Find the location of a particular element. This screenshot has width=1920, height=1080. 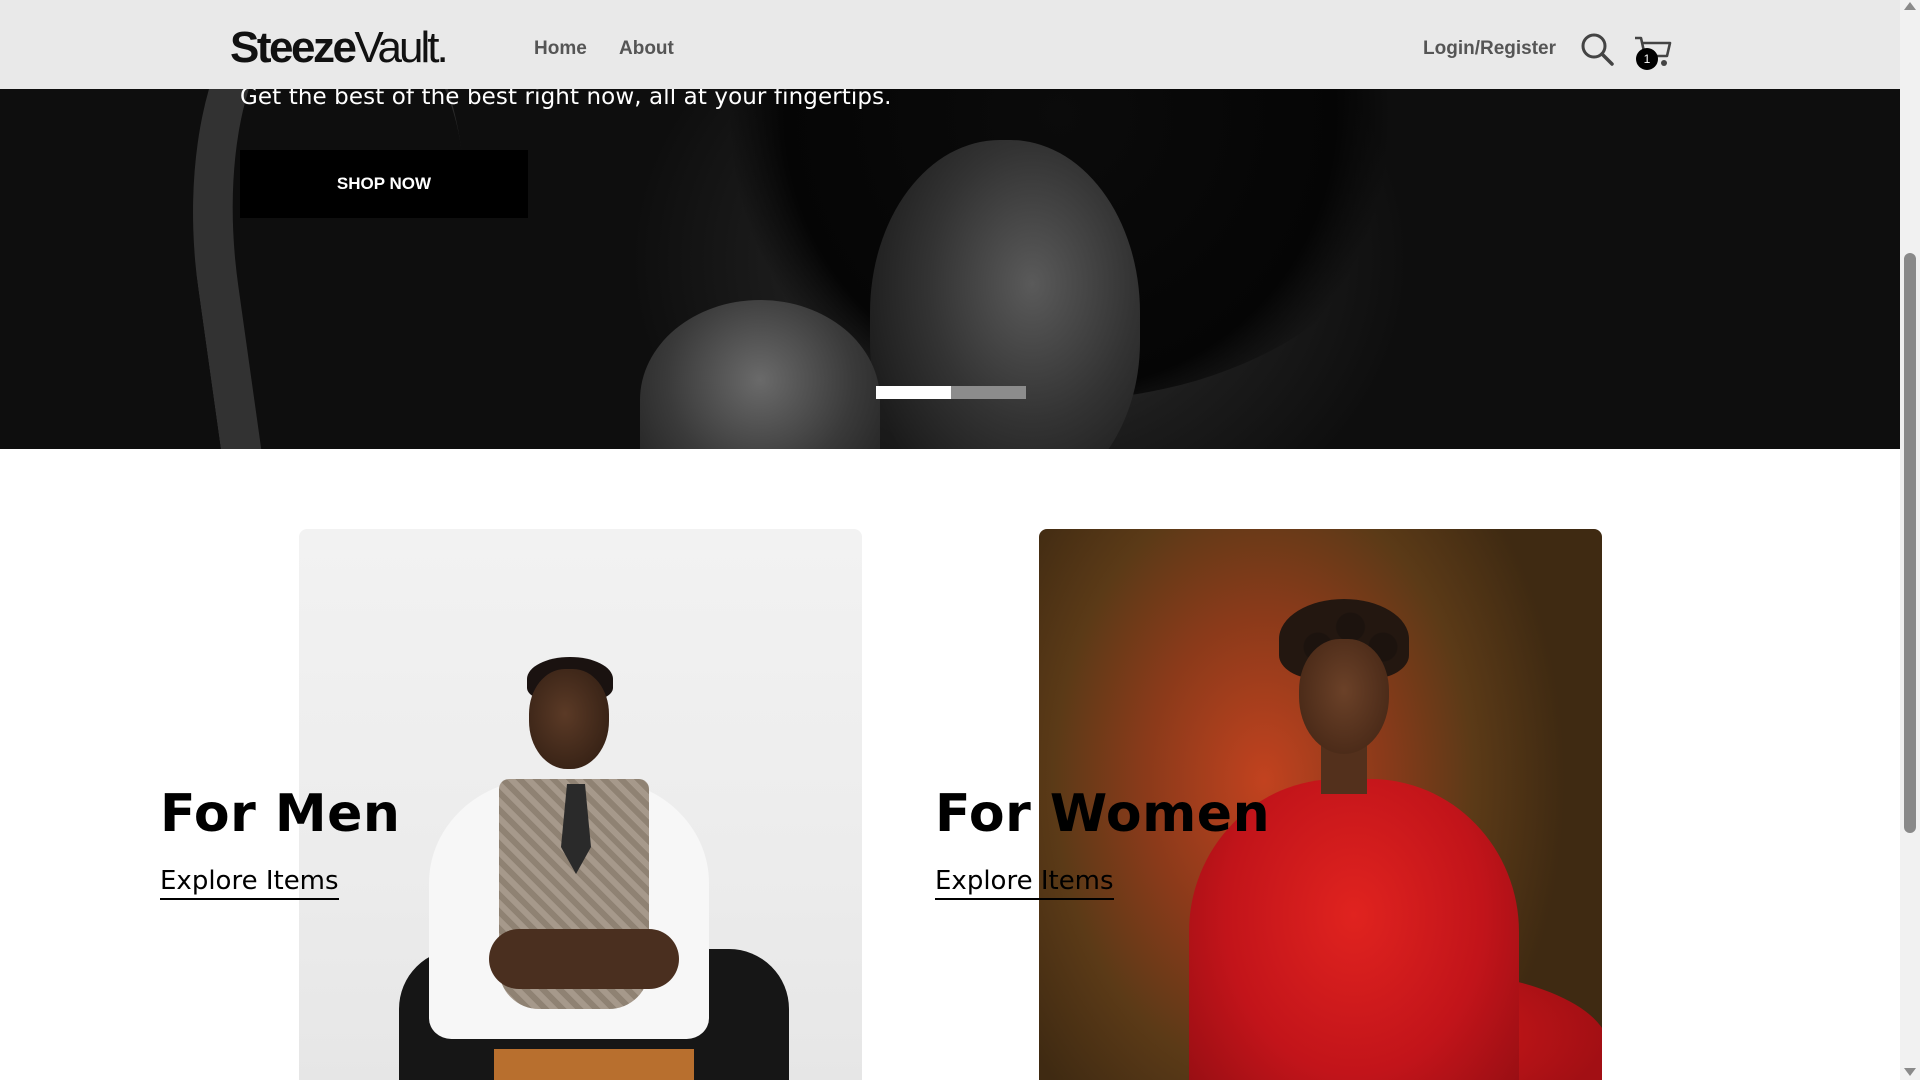

login-register-link: Login/Register is located at coordinates (1489, 49).